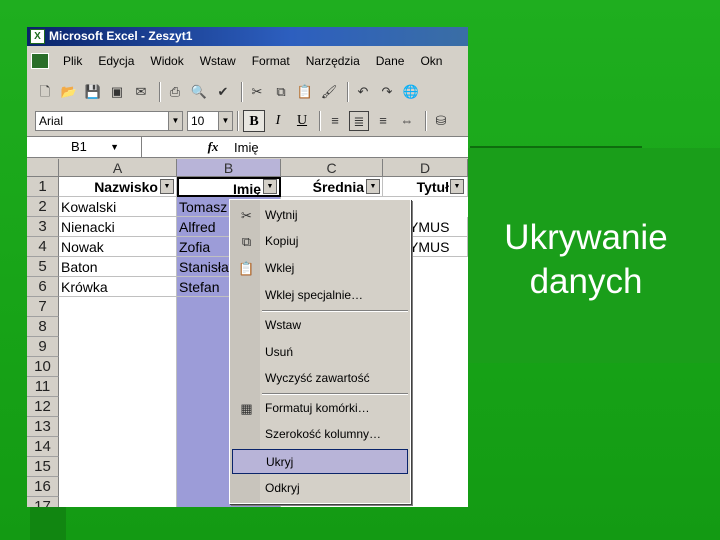 The image size is (720, 540). What do you see at coordinates (109, 121) in the screenshot?
I see `font-name-select: Arial ▼` at bounding box center [109, 121].